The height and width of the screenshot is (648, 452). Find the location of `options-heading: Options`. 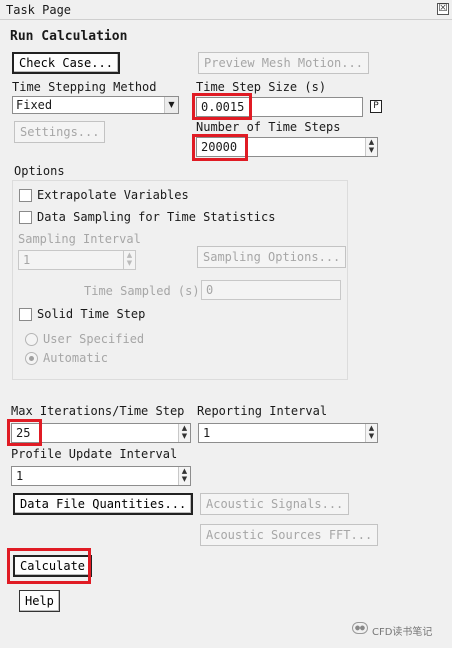

options-heading: Options is located at coordinates (39, 171).